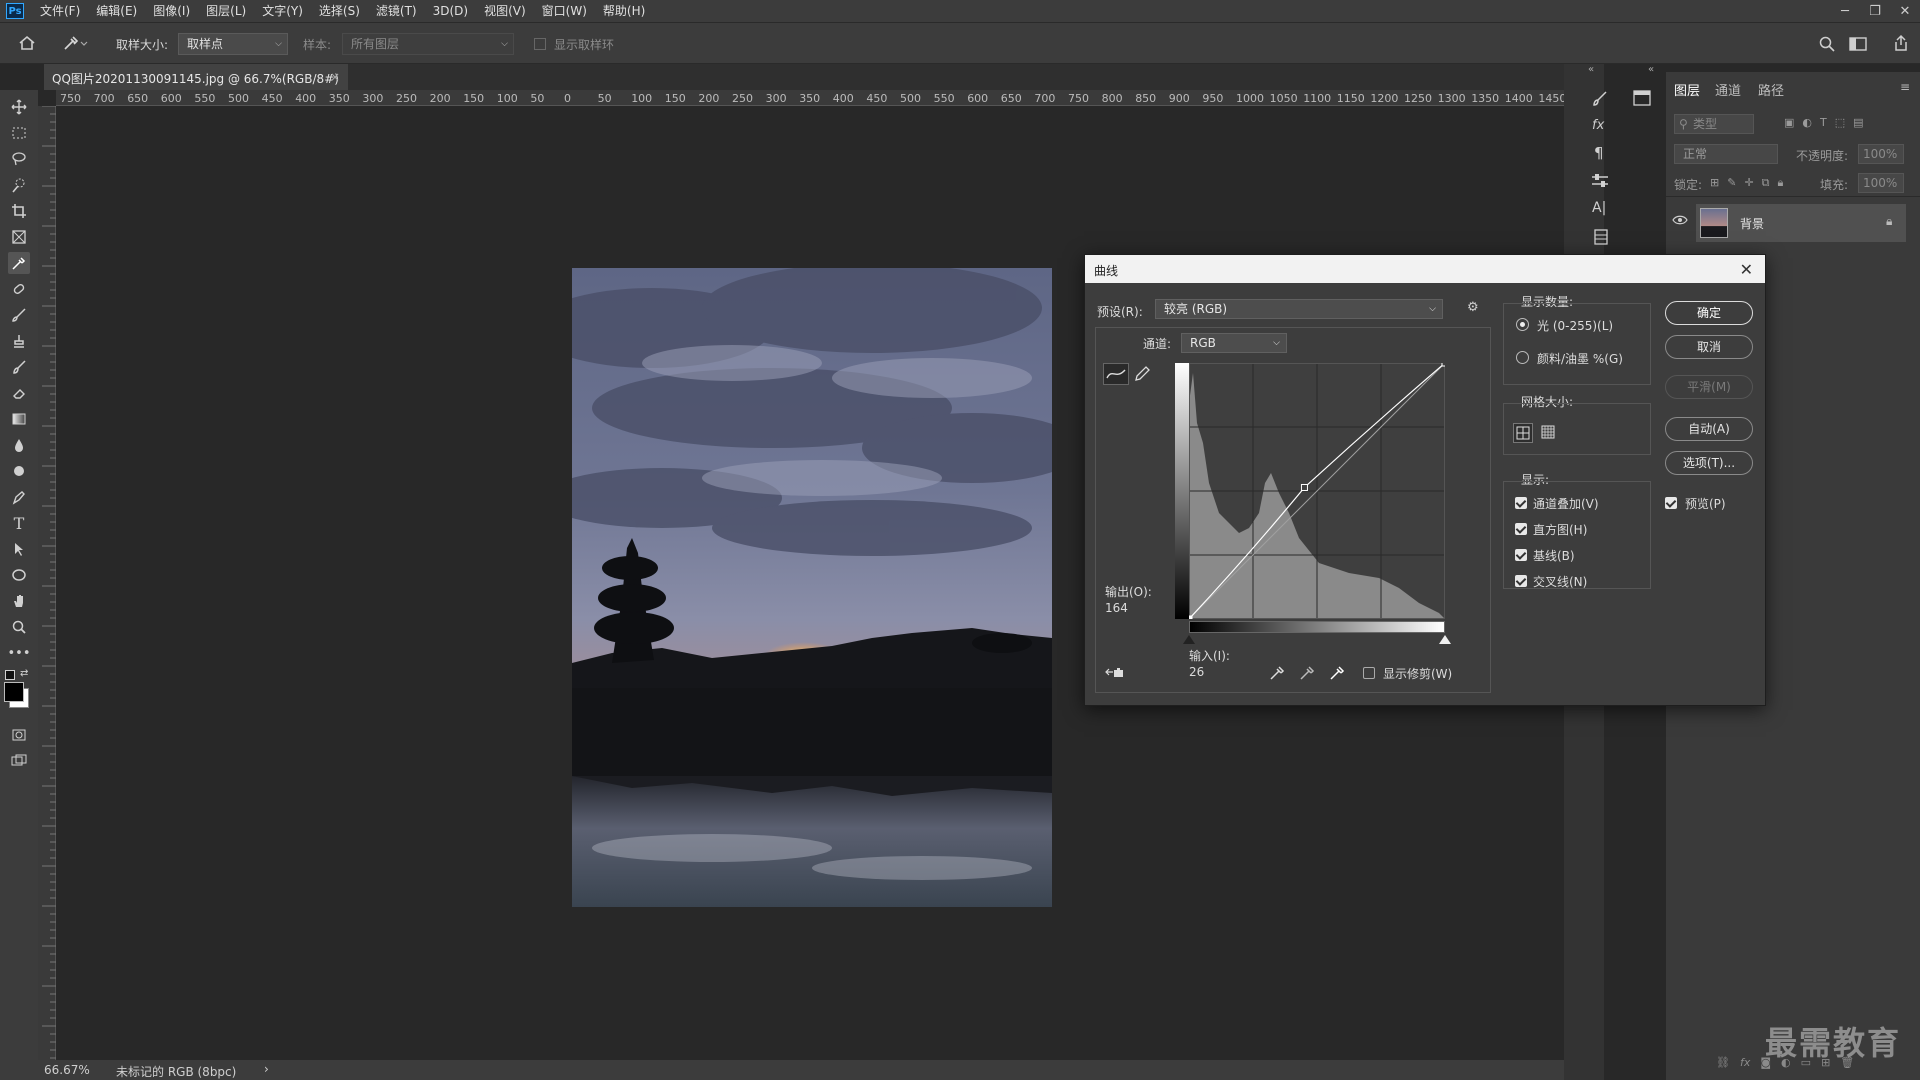  What do you see at coordinates (1905, 87) in the screenshot?
I see `panel-menu-icon: ≡` at bounding box center [1905, 87].